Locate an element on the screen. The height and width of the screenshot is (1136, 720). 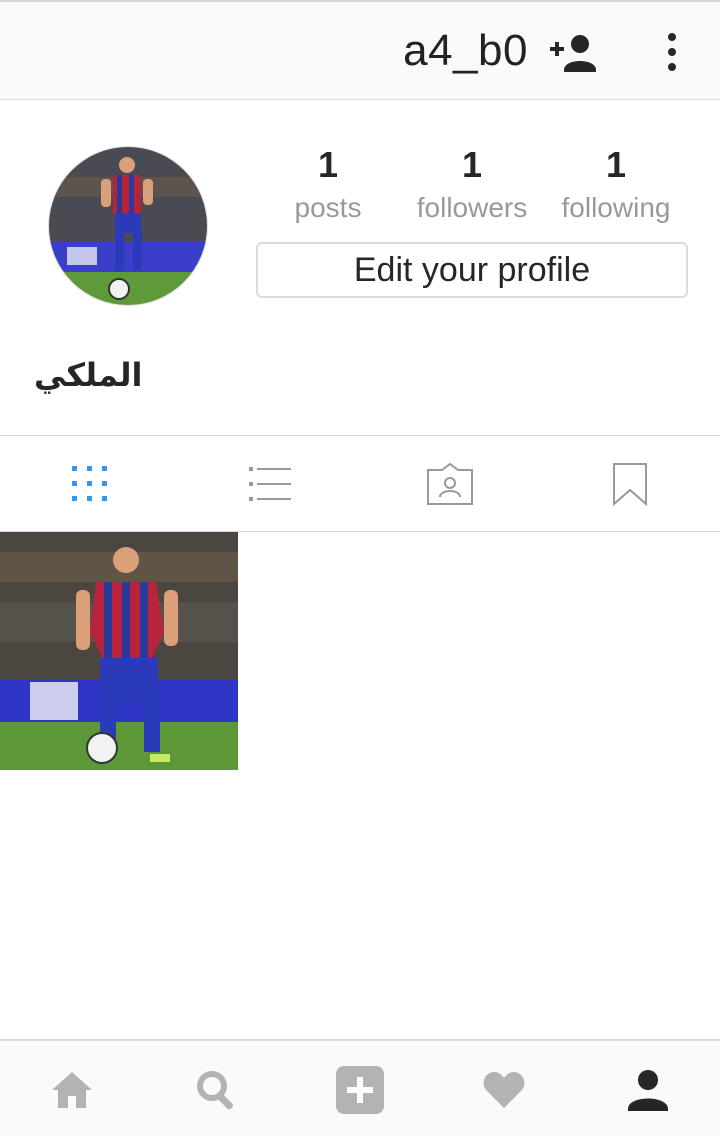
more-options-button is located at coordinates (672, 53).